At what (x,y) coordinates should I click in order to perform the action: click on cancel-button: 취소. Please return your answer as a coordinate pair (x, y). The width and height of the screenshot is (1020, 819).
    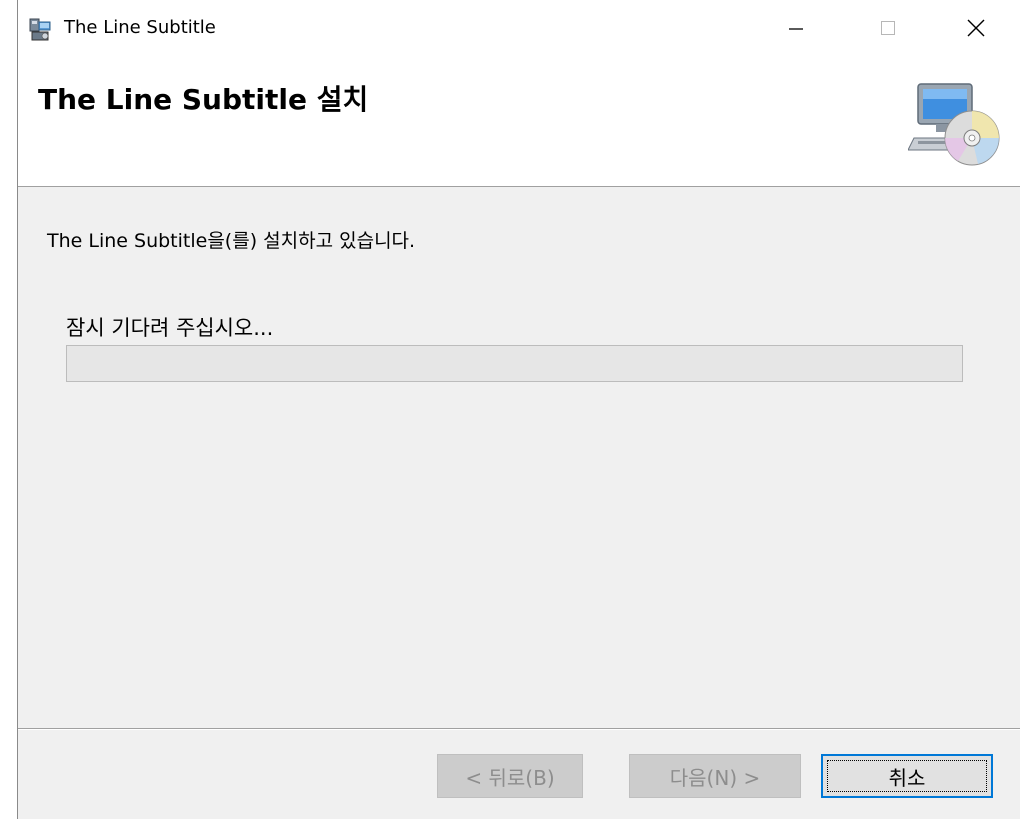
    Looking at the image, I should click on (907, 776).